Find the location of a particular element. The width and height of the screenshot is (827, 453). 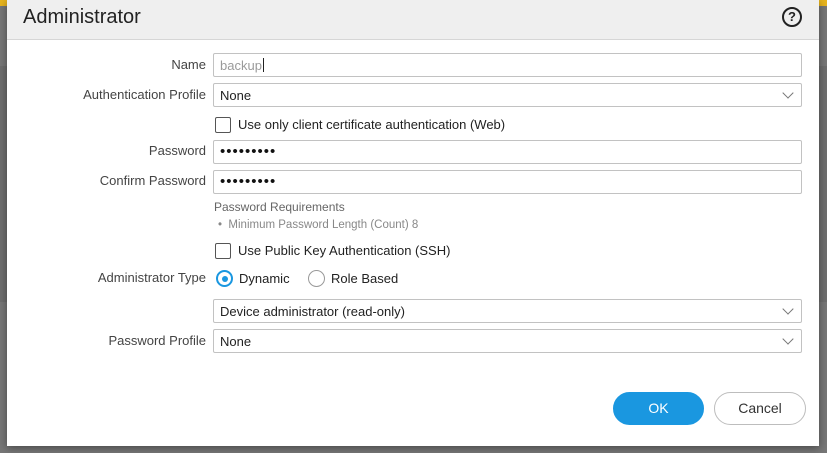

password-profile-label: Password Profile is located at coordinates (157, 340).